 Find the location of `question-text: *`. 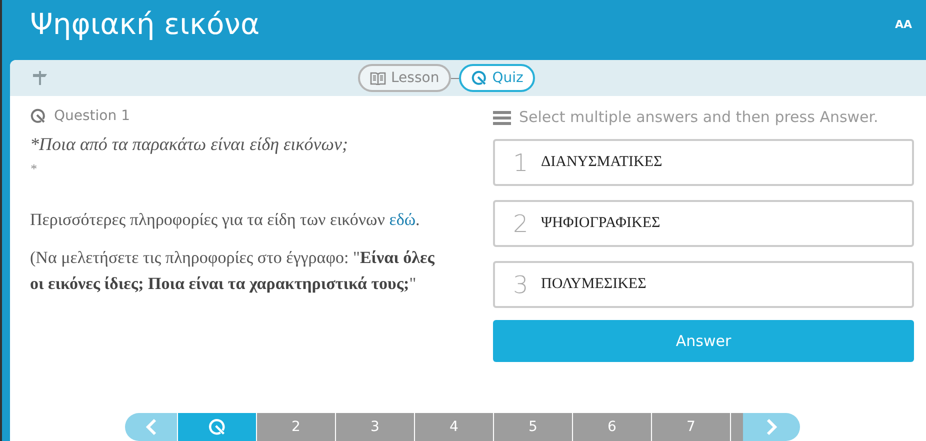

question-text: * is located at coordinates (34, 169).